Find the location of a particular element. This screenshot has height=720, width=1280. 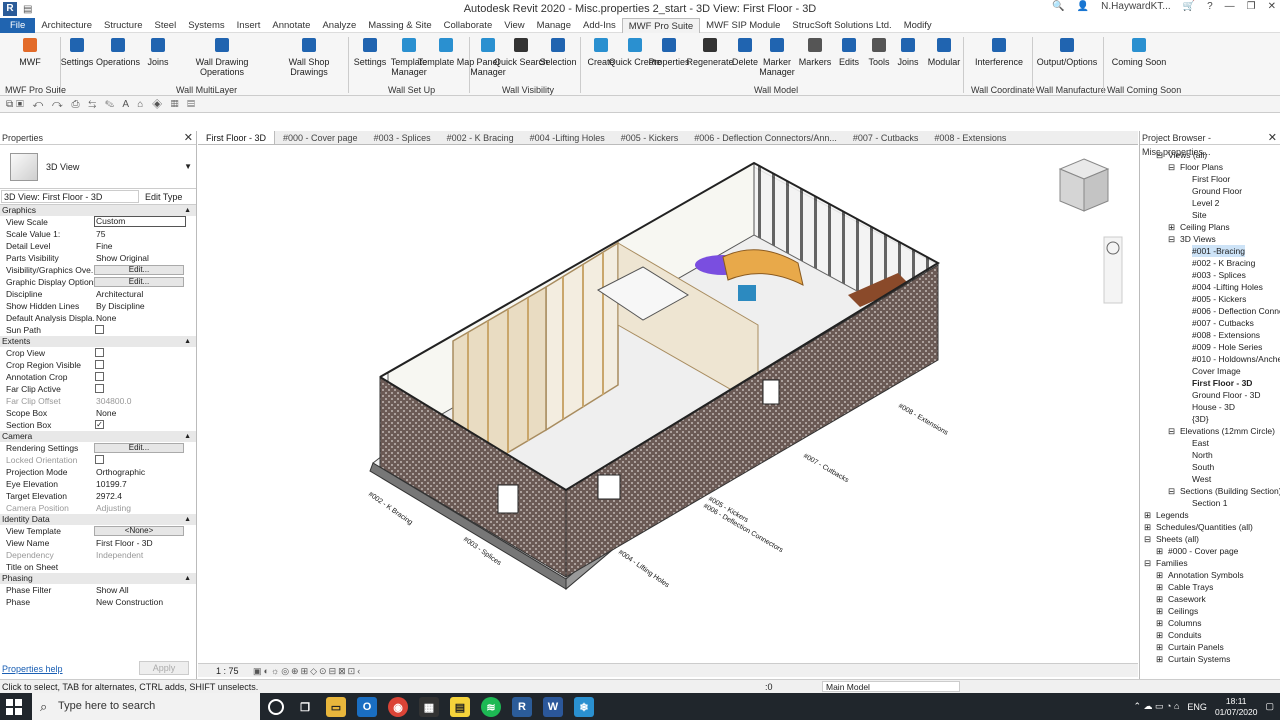

property-value: None is located at coordinates (145, 413).